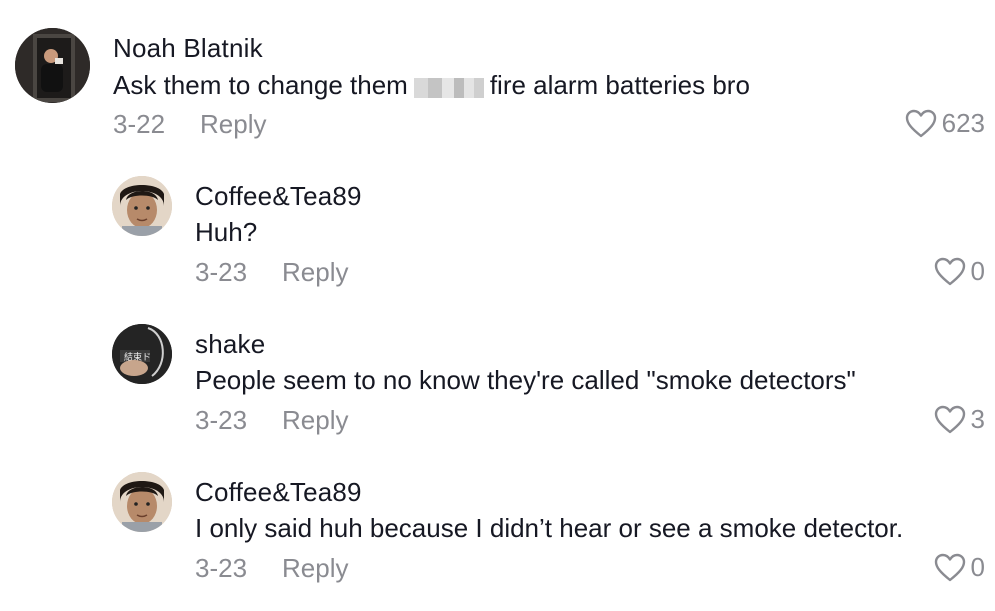 The width and height of the screenshot is (995, 611). I want to click on like-button: 623, so click(945, 123).